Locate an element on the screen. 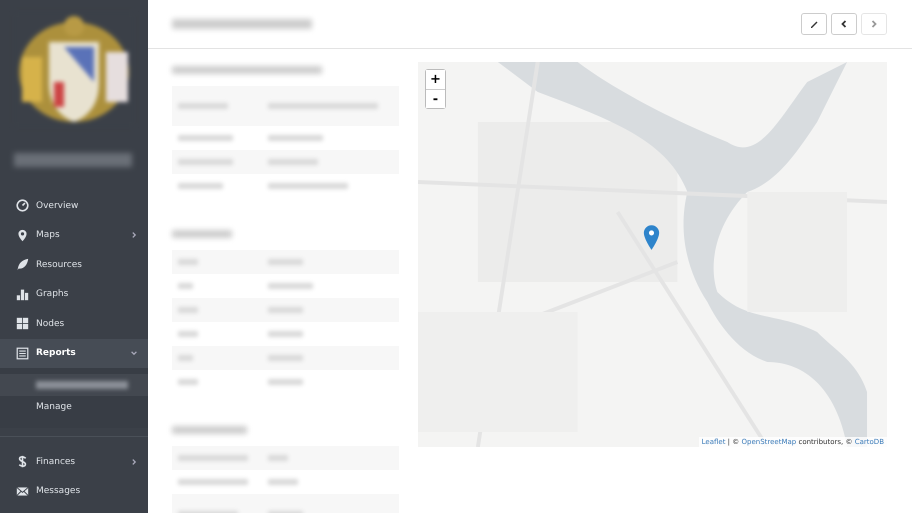  chevron-left-icon is located at coordinates (844, 24).